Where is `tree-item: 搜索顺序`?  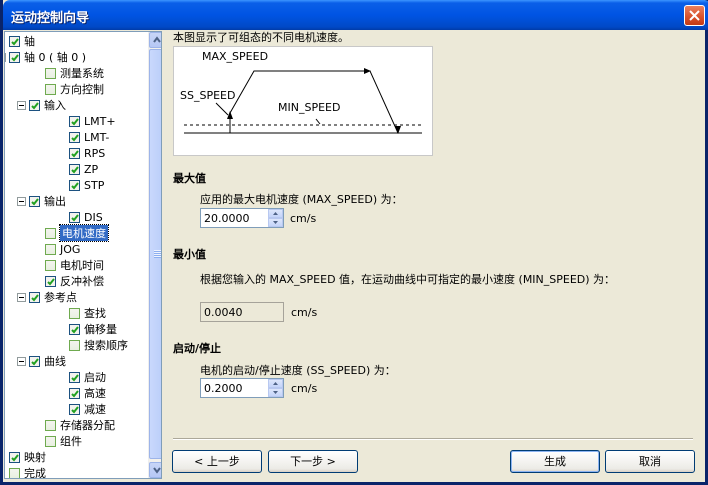
tree-item: 搜索顺序 is located at coordinates (98, 345).